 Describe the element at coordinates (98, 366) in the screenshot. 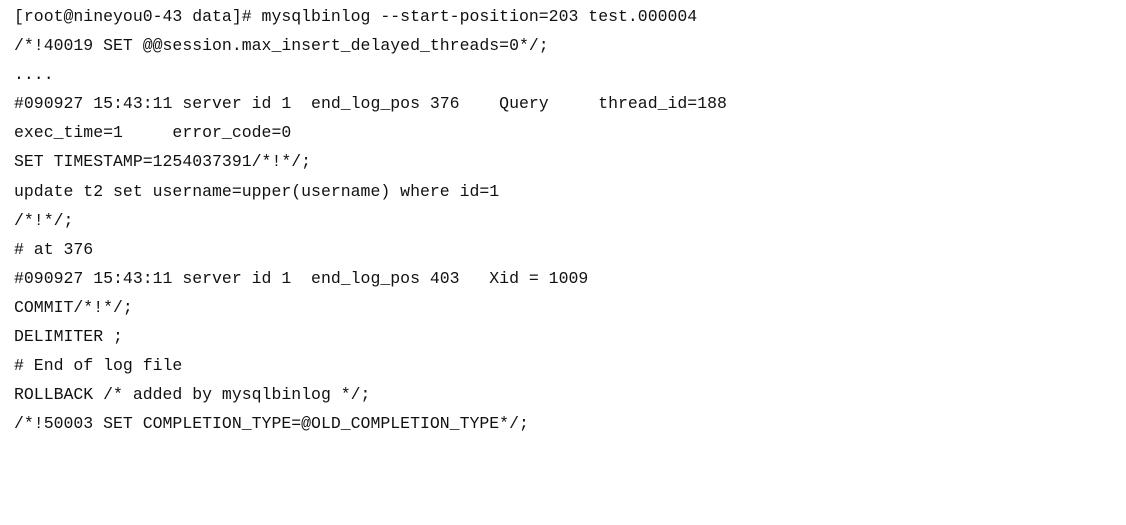

I see `output-line: # End of log file` at that location.